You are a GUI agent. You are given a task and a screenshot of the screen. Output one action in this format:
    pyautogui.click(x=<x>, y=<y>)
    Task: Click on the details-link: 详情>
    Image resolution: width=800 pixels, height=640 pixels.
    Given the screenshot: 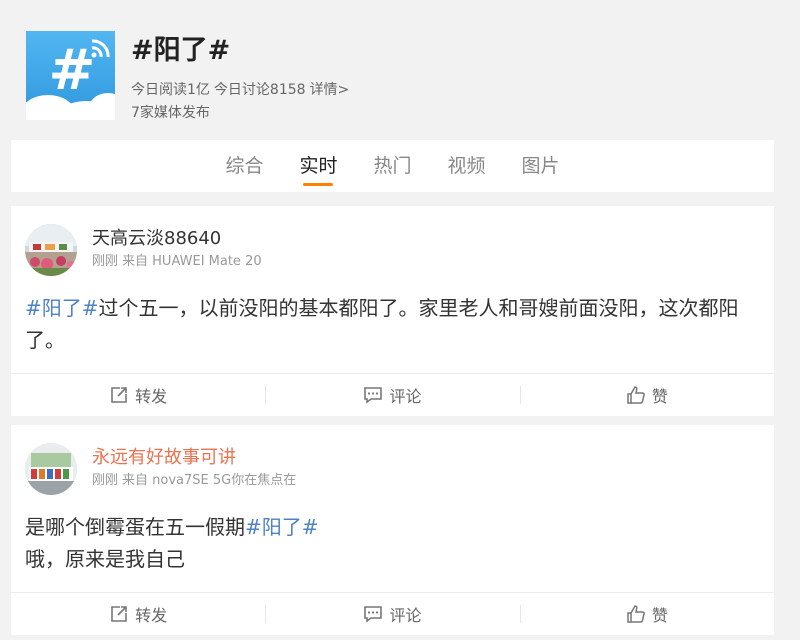 What is the action you would take?
    pyautogui.click(x=330, y=90)
    